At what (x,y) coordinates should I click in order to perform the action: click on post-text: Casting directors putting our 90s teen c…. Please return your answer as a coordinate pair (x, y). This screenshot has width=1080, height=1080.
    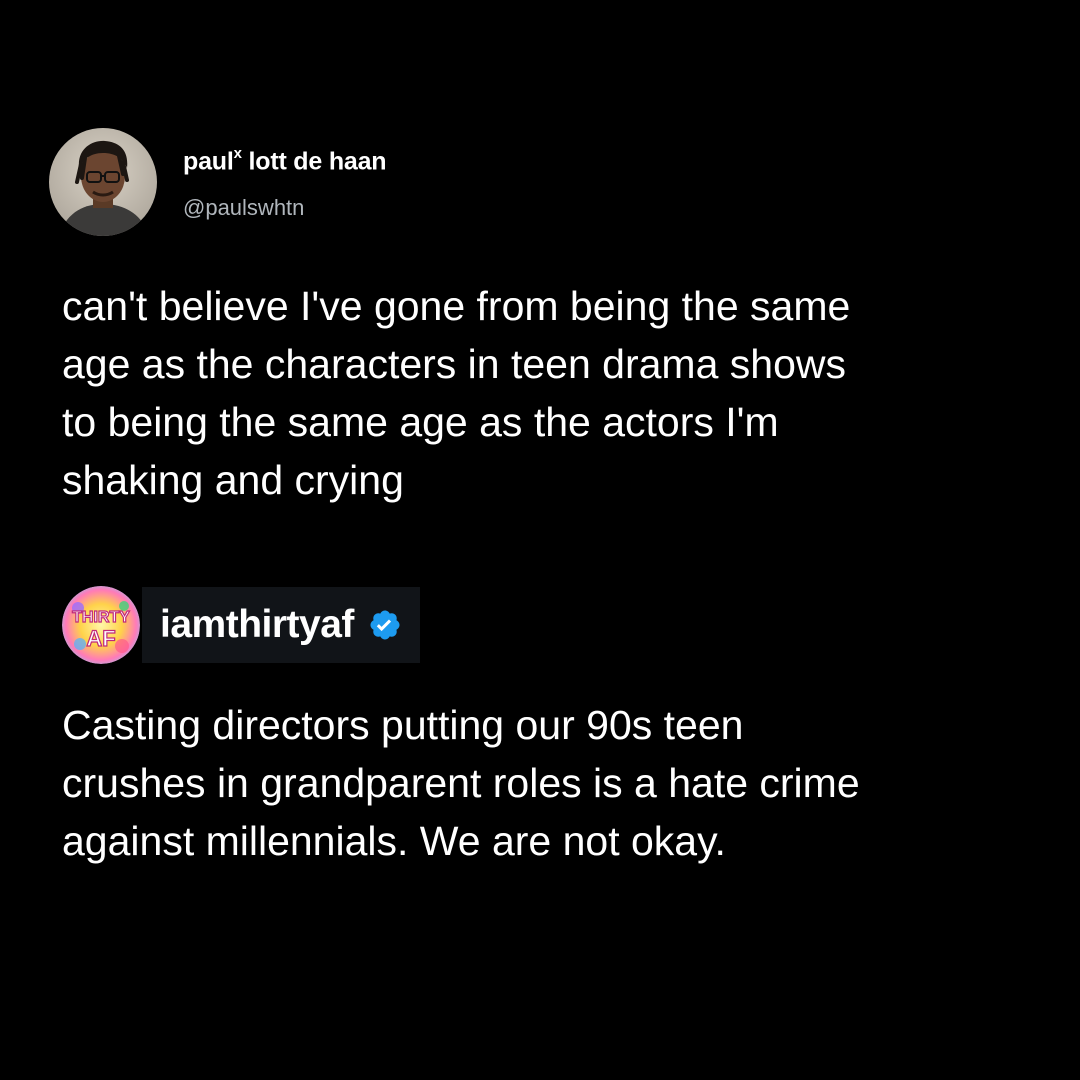
    Looking at the image, I should click on (557, 783).